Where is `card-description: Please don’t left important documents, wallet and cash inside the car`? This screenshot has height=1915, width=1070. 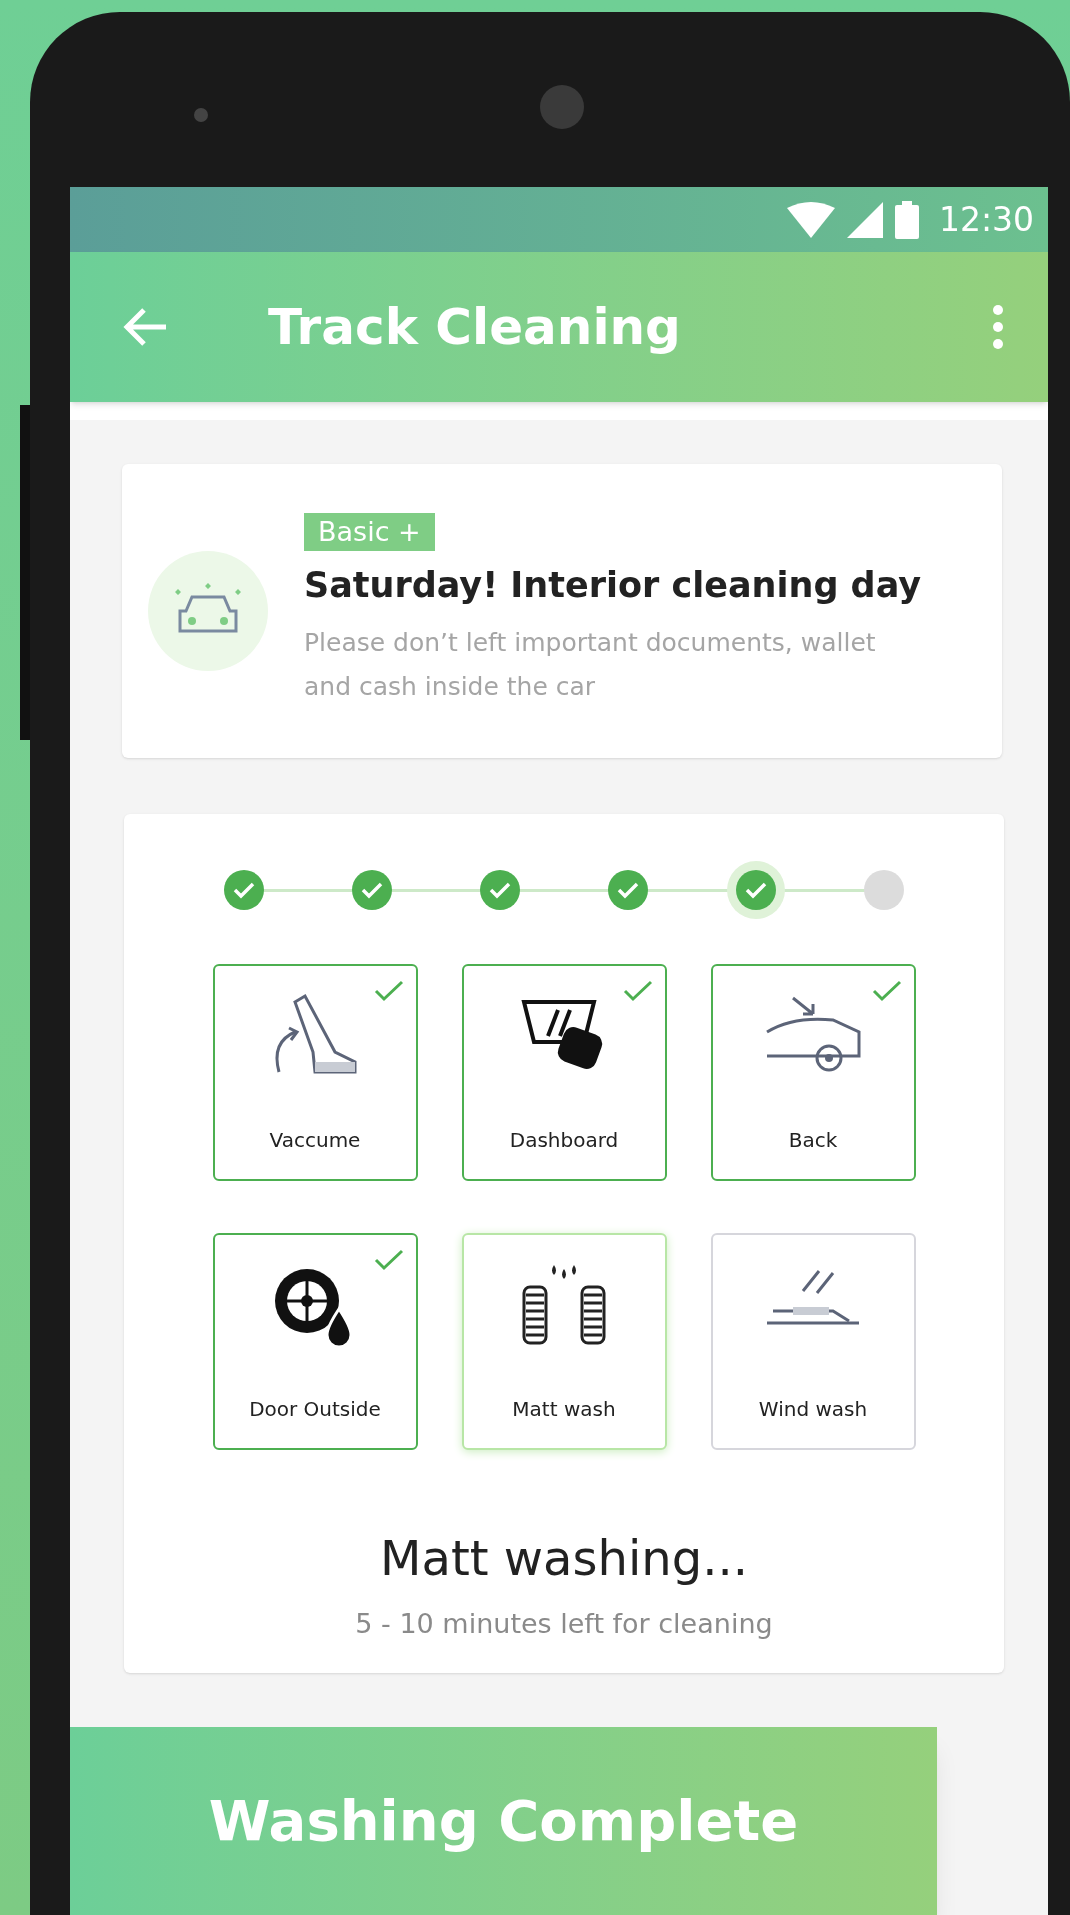
card-description: Please don’t left important documents, wallet and cash inside the car is located at coordinates (590, 665).